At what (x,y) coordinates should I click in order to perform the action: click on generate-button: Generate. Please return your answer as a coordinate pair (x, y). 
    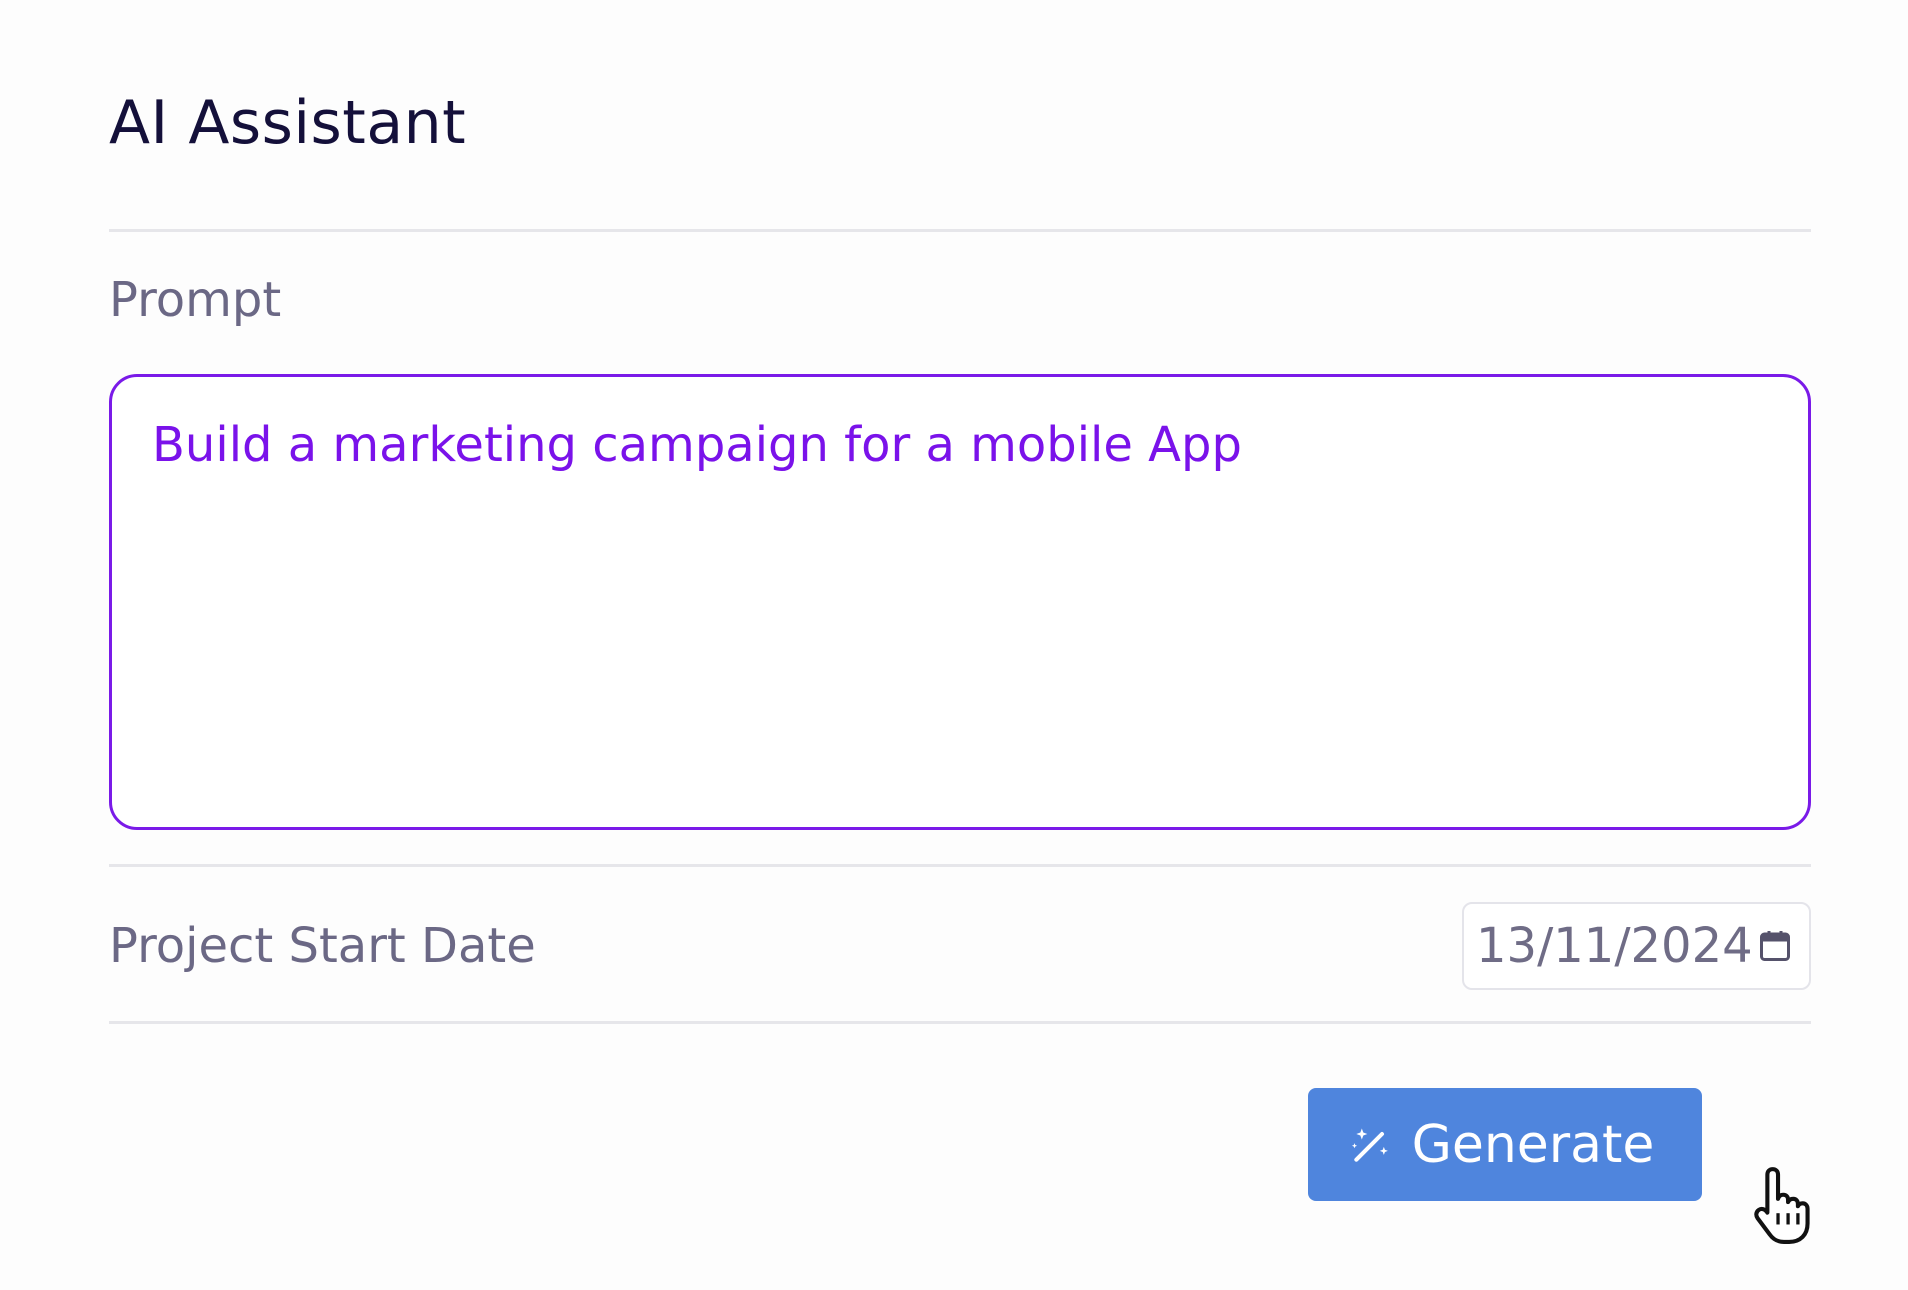
    Looking at the image, I should click on (1505, 1144).